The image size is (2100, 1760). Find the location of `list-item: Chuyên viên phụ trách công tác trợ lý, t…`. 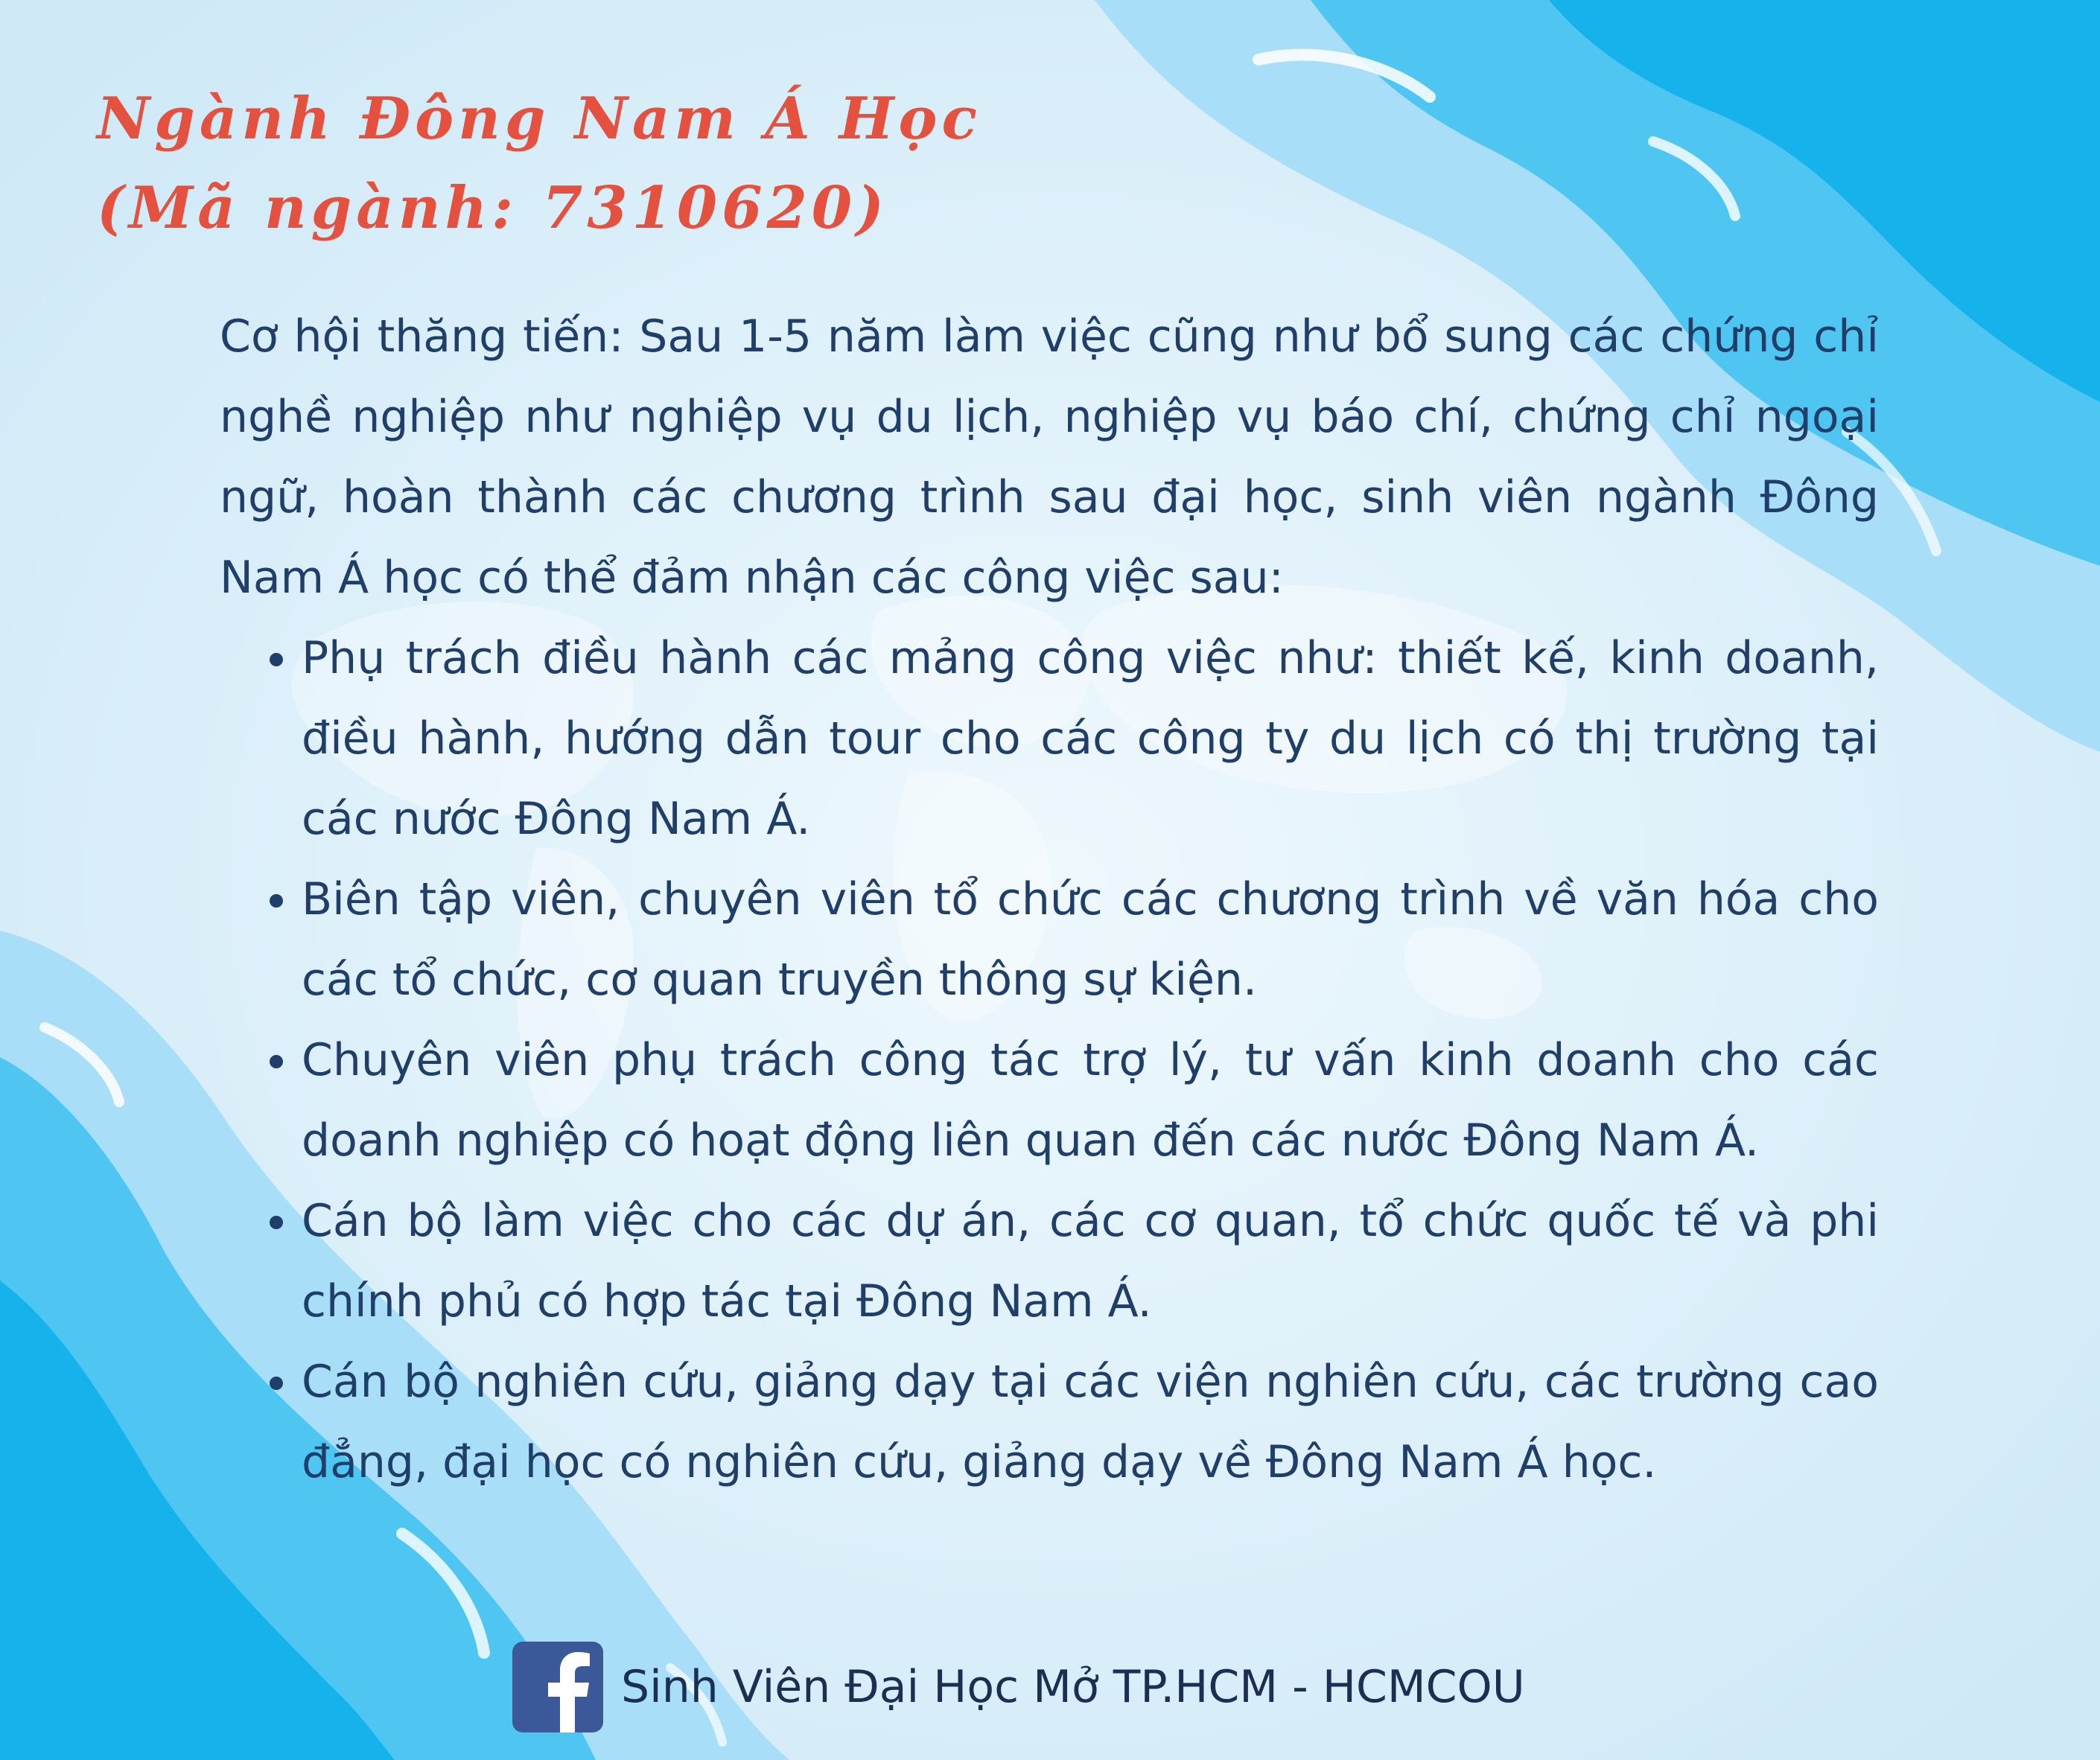

list-item: Chuyên viên phụ trách công tác trợ lý, t… is located at coordinates (1090, 1101).